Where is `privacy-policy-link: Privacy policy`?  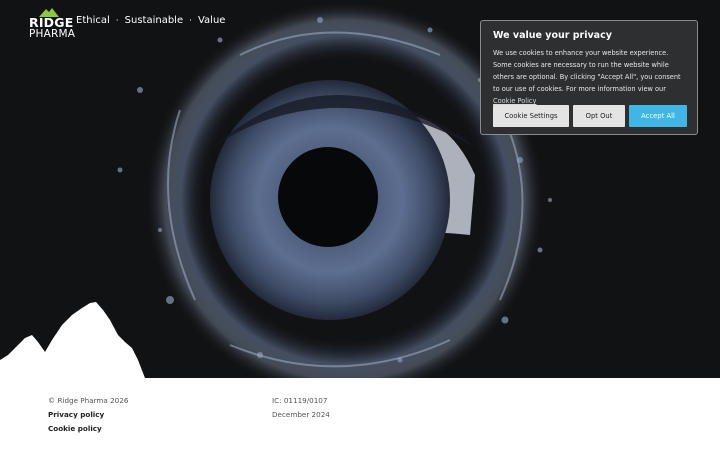
privacy-policy-link: Privacy policy is located at coordinates (88, 415).